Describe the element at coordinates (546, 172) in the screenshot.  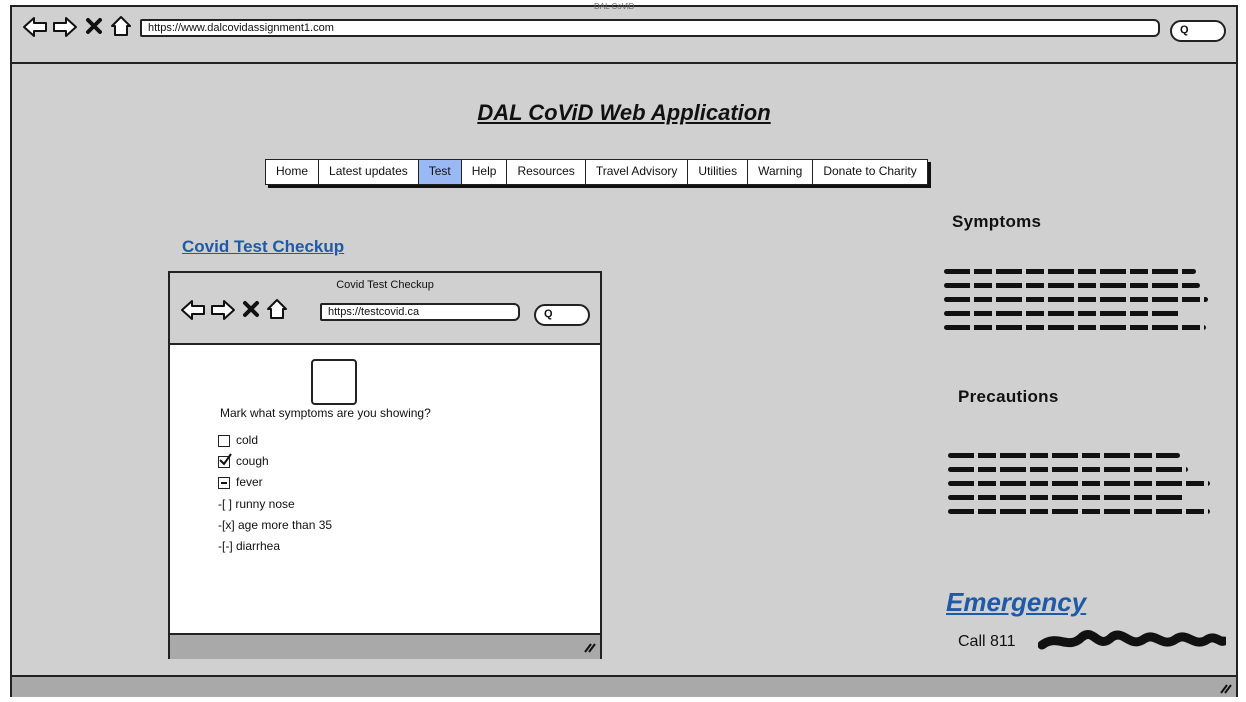
I see `nav-resources: Resources` at that location.